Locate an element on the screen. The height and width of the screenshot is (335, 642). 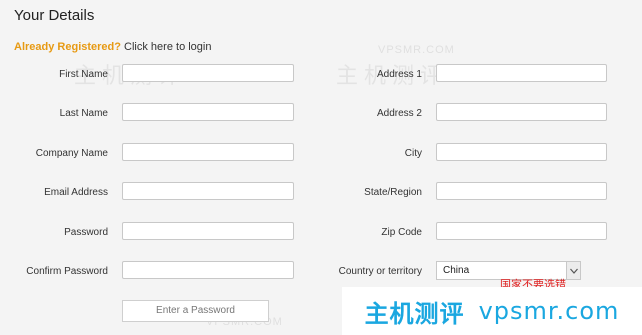
password-input is located at coordinates (208, 231).